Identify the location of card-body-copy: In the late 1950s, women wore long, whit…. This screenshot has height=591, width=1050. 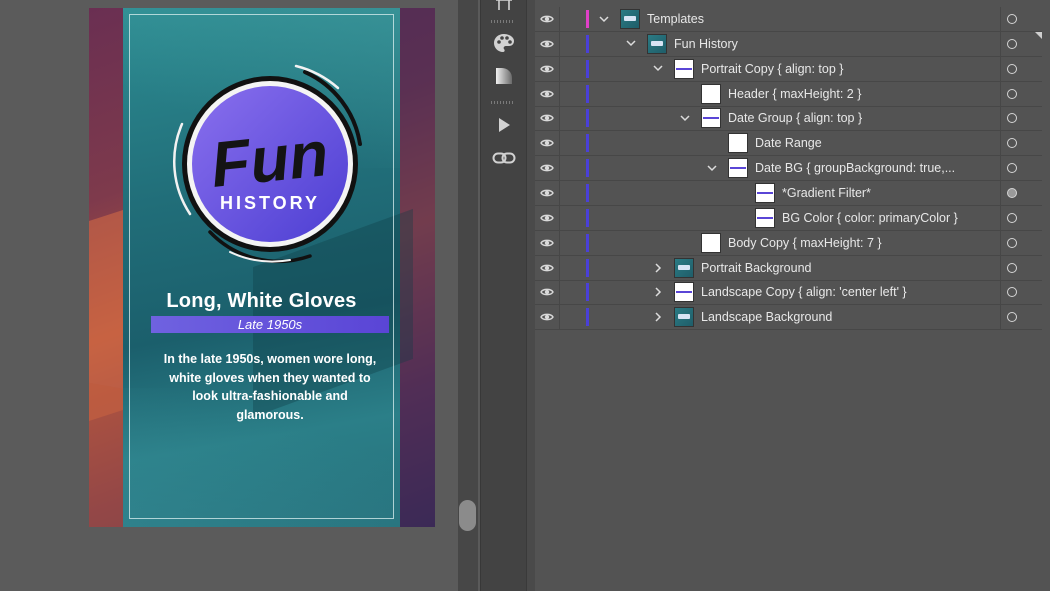
(270, 387).